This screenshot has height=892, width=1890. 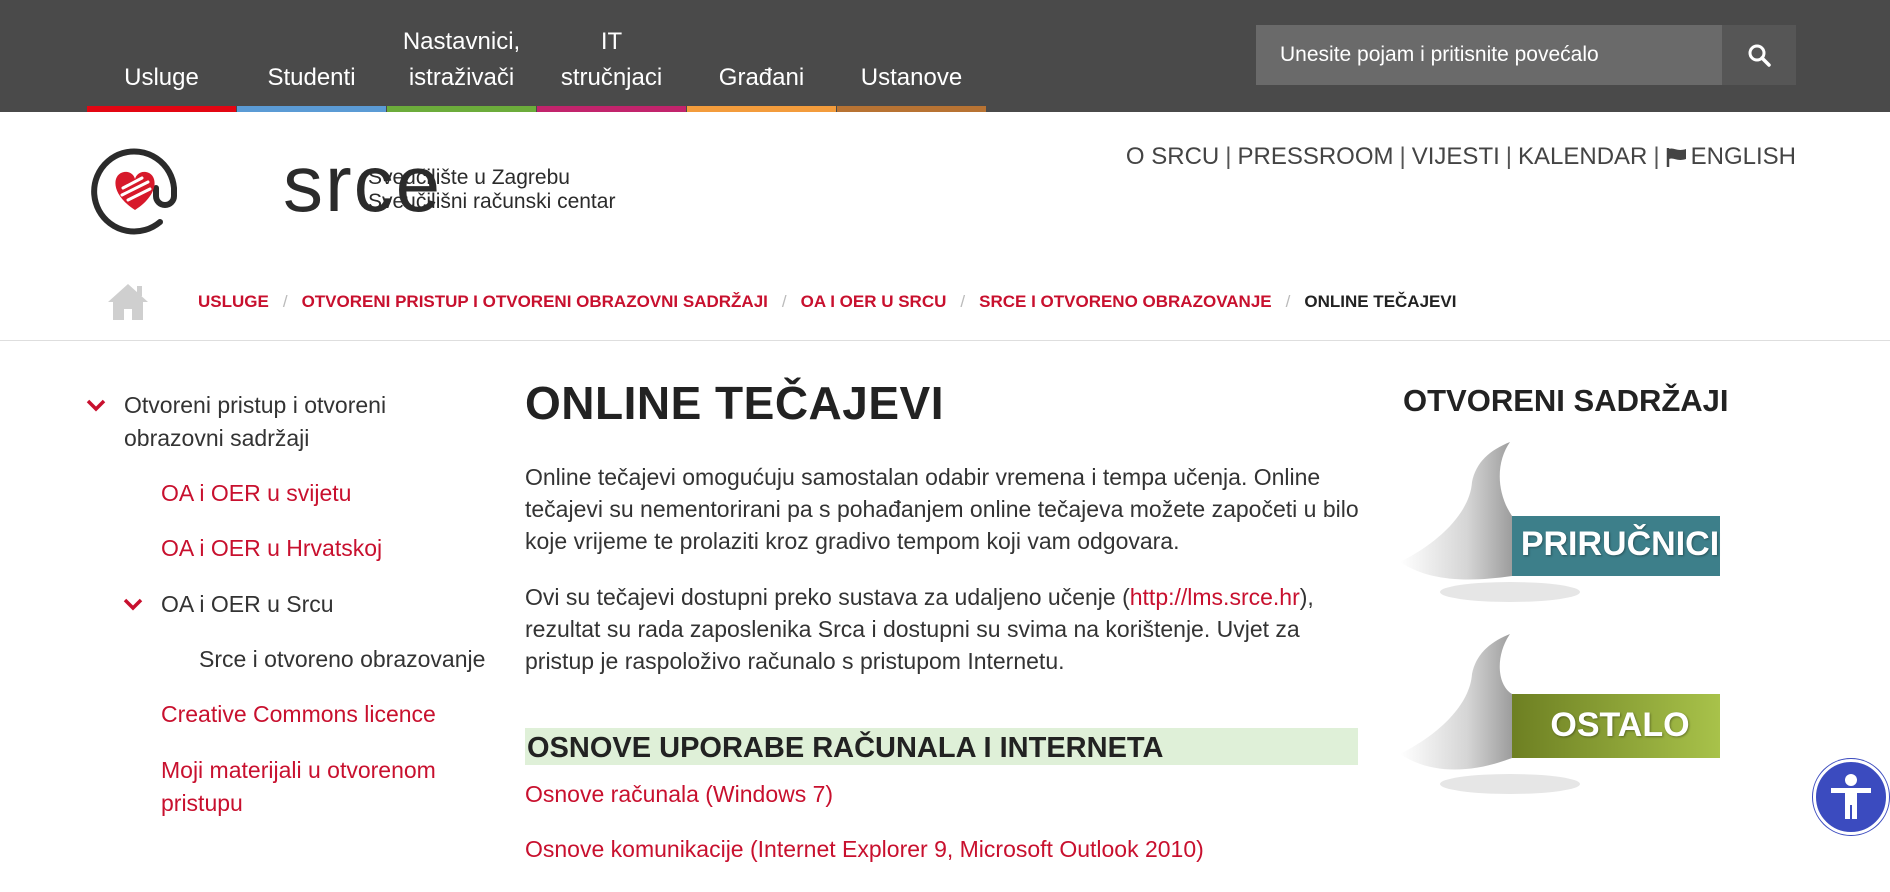 What do you see at coordinates (311, 77) in the screenshot?
I see `nav-label: Studenti` at bounding box center [311, 77].